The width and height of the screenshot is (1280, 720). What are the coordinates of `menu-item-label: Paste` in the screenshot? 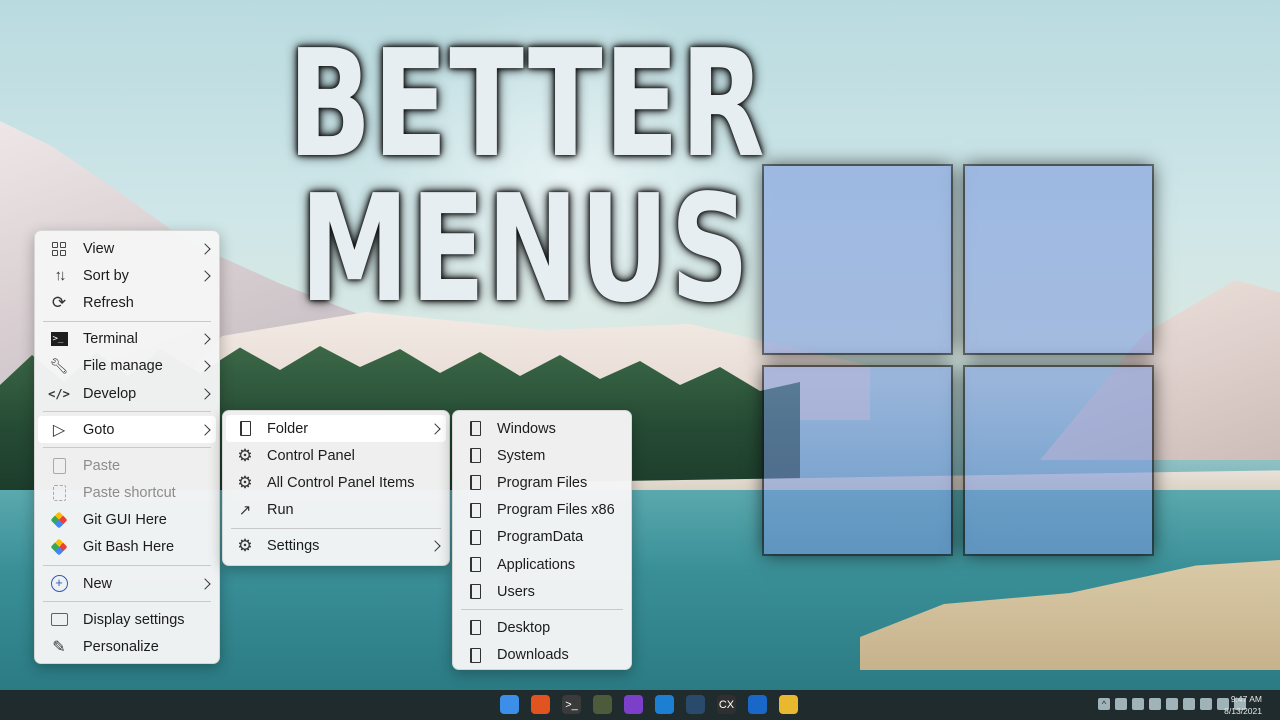 It's located at (102, 465).